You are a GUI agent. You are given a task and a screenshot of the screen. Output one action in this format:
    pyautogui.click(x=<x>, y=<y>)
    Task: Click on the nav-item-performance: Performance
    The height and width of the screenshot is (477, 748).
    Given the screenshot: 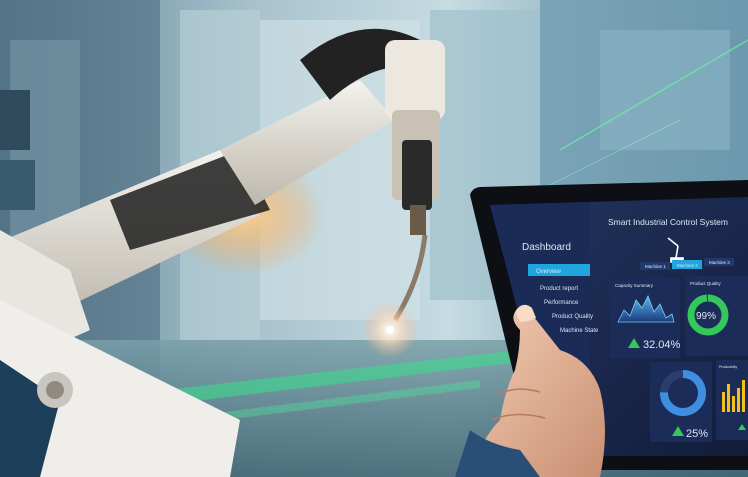 What is the action you would take?
    pyautogui.click(x=561, y=303)
    